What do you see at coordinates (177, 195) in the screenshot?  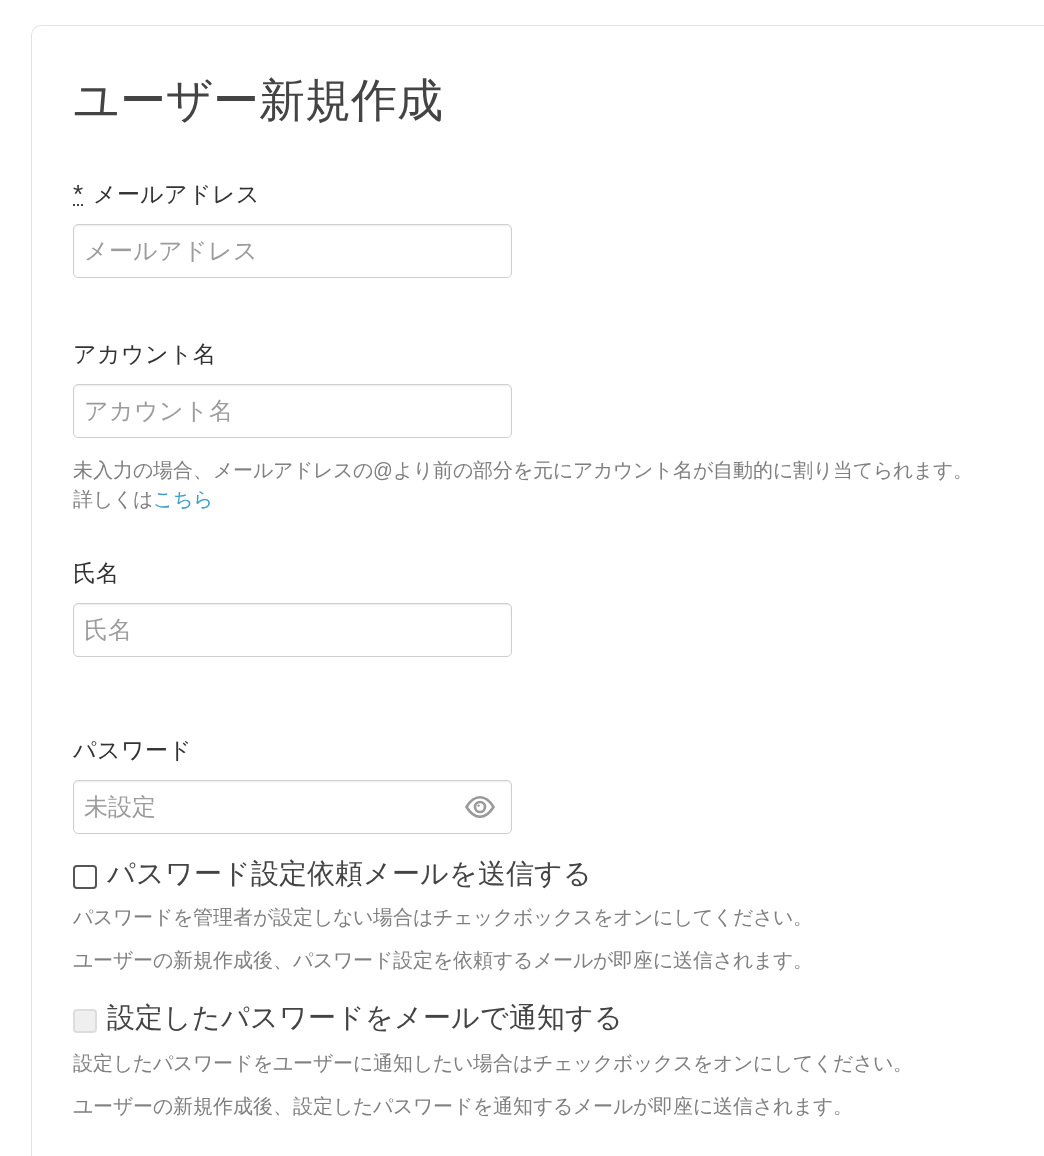 I see `field-label: メールアドレス` at bounding box center [177, 195].